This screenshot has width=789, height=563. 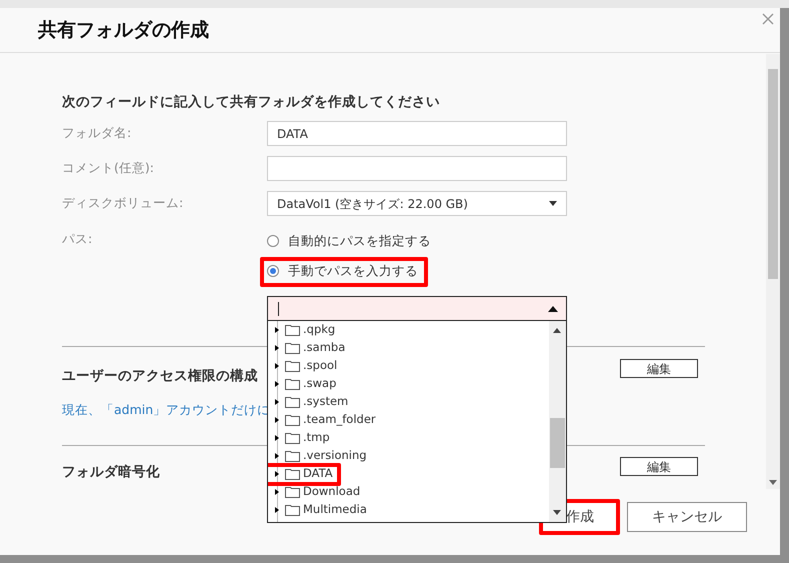 I want to click on tree-item: .spool, so click(x=305, y=366).